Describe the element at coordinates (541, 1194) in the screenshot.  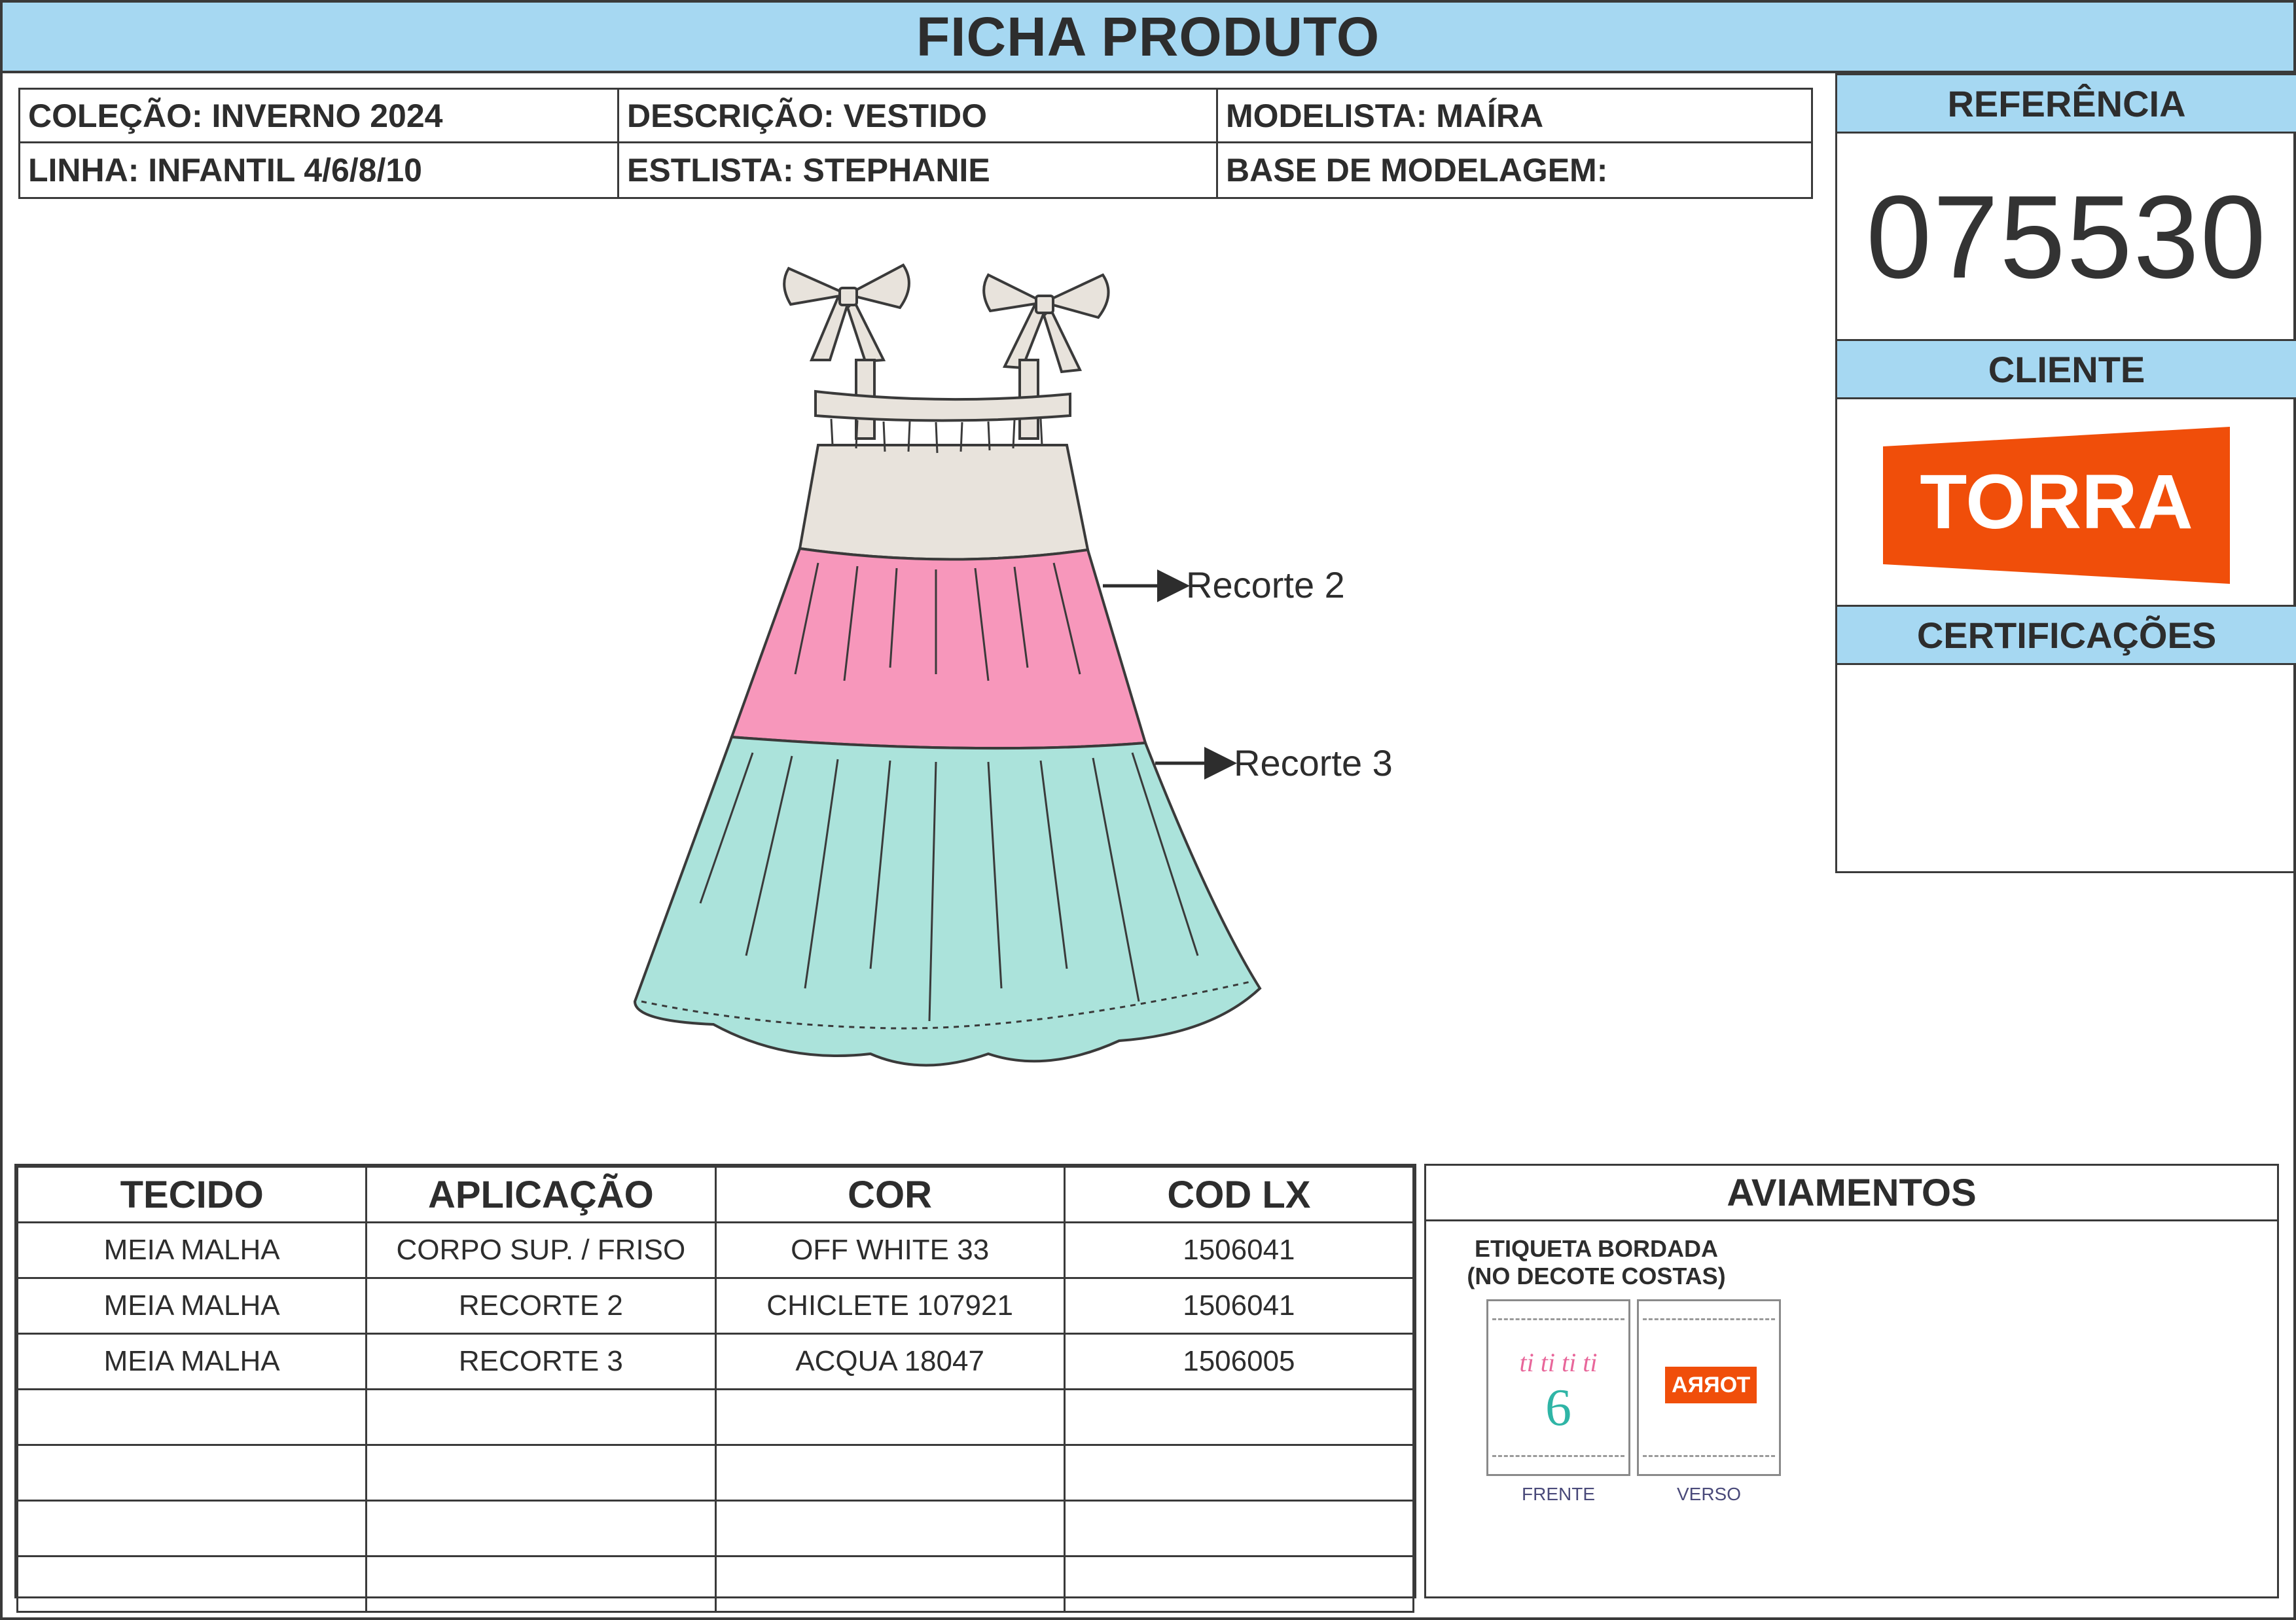
I see `header-aplicacao: APLICAÇÃO` at that location.